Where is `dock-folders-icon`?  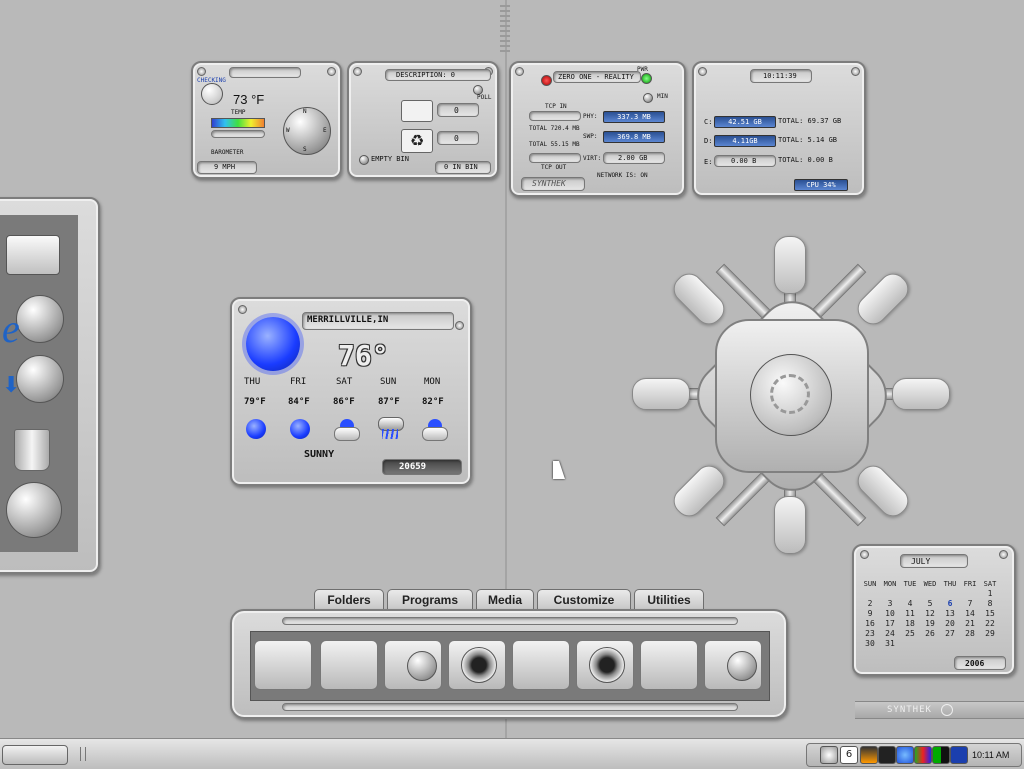 dock-folders-icon is located at coordinates (283, 665).